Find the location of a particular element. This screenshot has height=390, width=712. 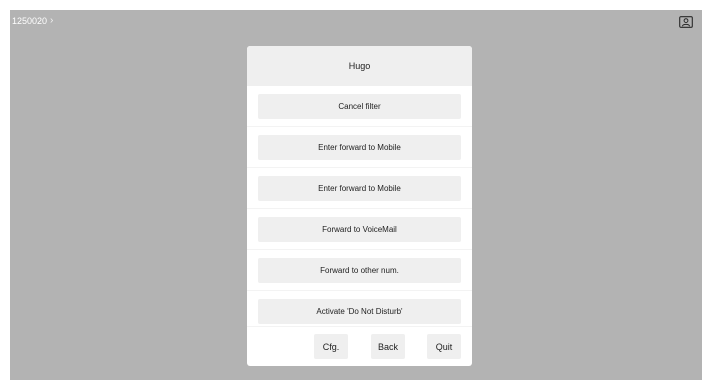

cfg-button: Cfg. is located at coordinates (331, 346).